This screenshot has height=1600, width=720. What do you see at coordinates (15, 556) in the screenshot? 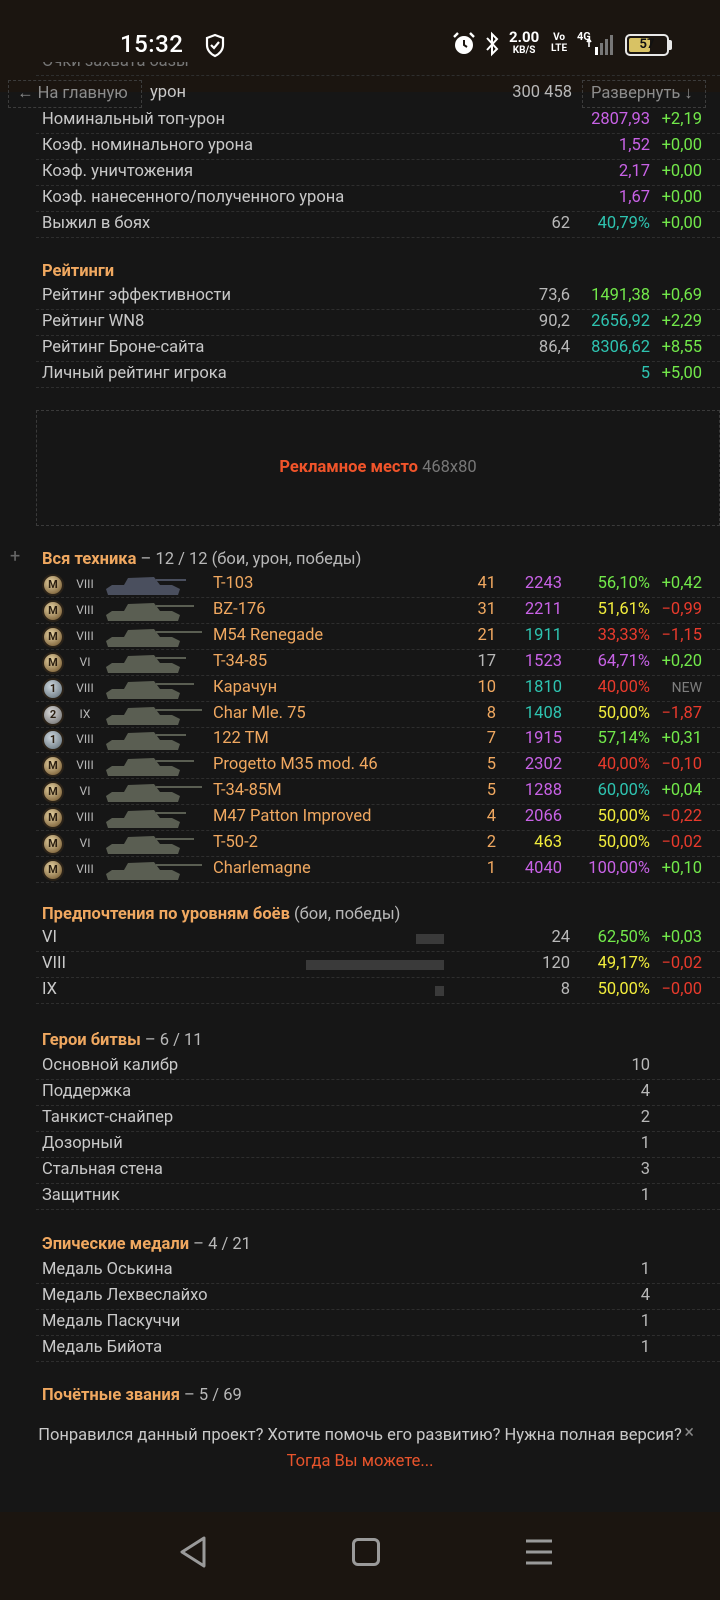
I see `plus-icon: +` at bounding box center [15, 556].